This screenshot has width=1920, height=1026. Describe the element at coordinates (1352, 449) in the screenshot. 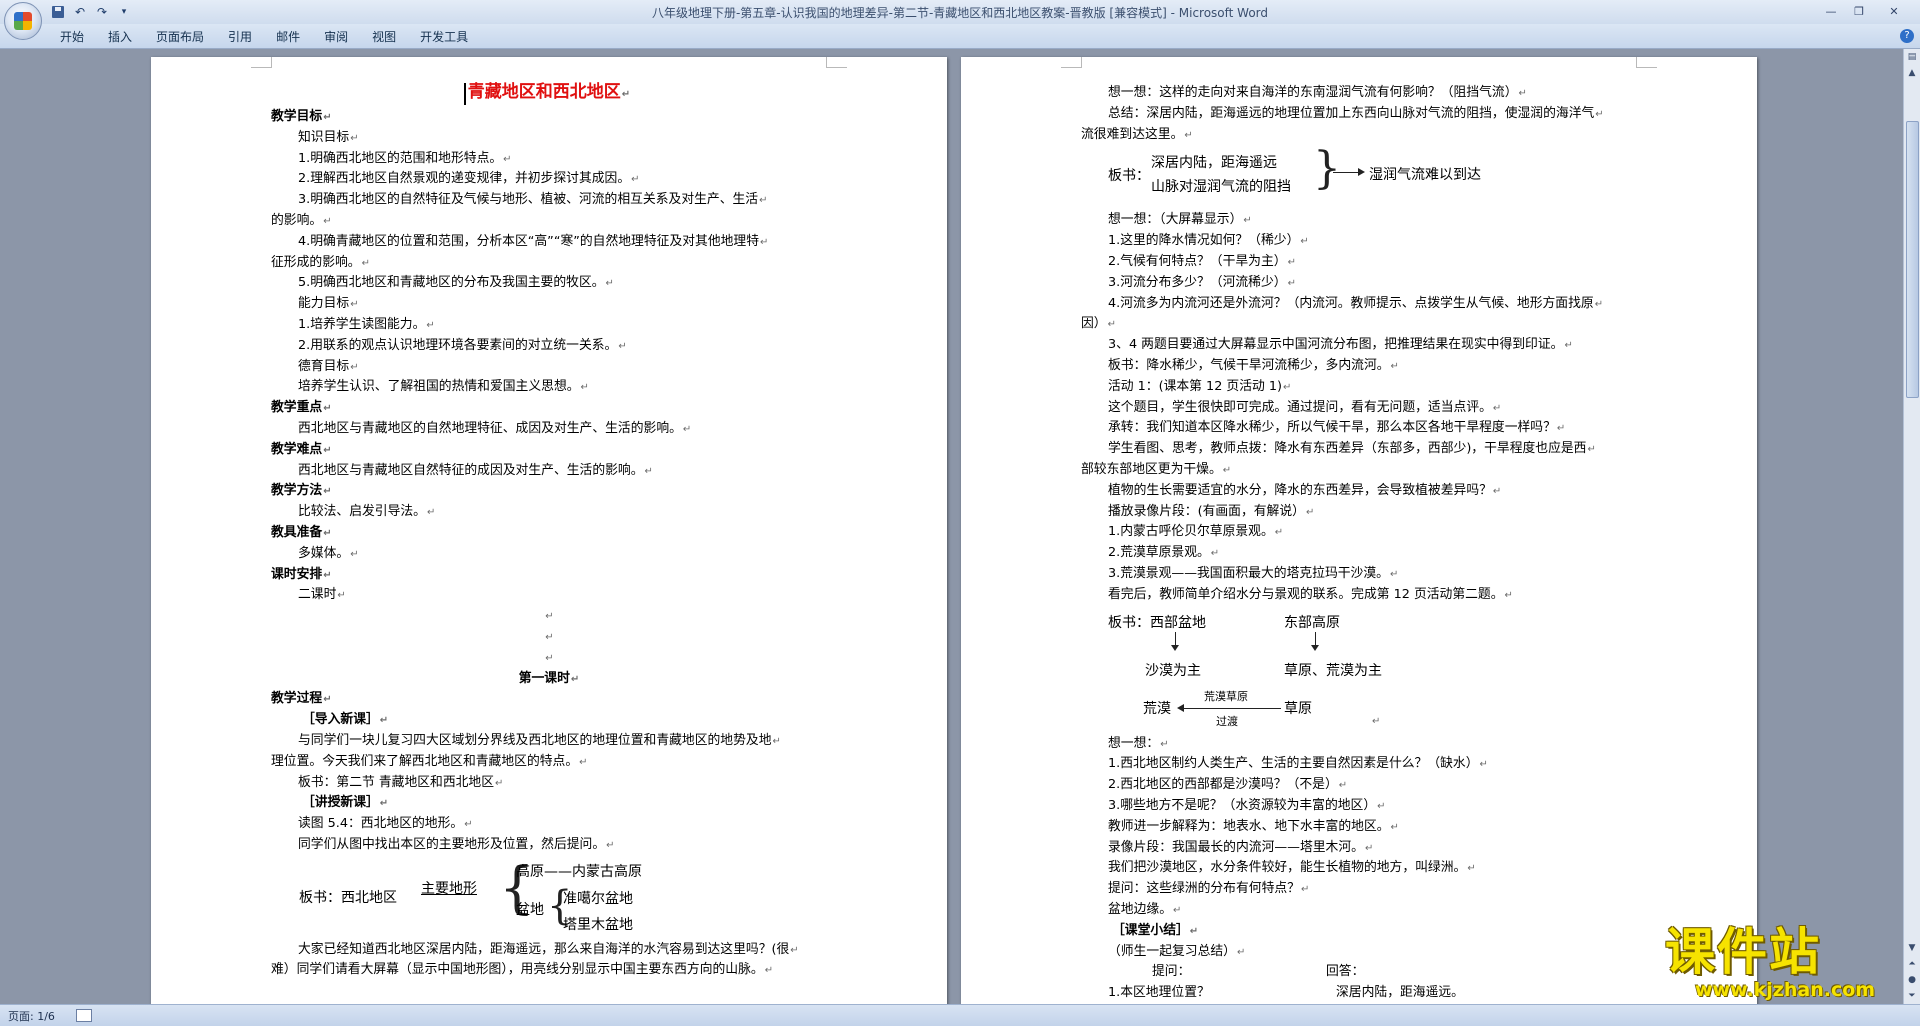

I see `text-line: 学生看图、思考，教师点拨：降水有东西差异（东部多，西部少)，干旱程度也应是西↵` at that location.